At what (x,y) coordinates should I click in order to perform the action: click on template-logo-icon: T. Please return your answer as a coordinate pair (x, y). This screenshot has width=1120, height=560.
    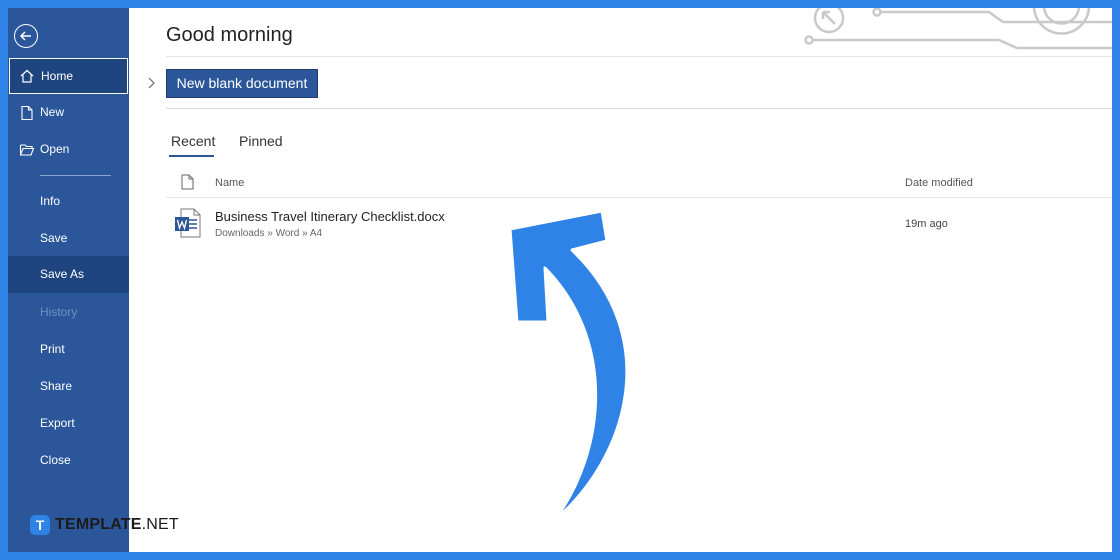
    Looking at the image, I should click on (40, 525).